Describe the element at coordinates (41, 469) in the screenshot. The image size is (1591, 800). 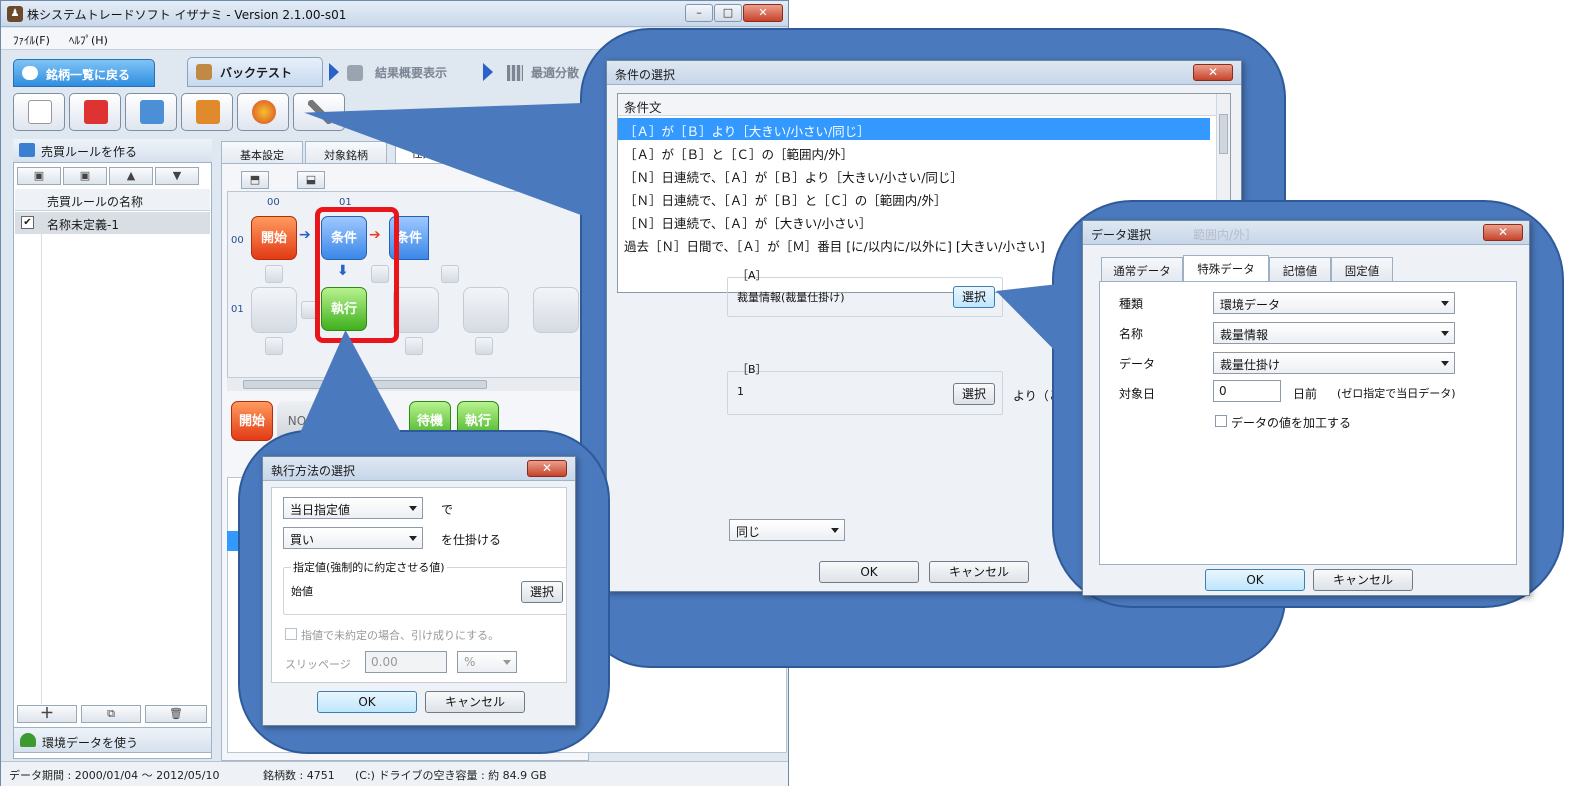
I see `grid-divider` at that location.